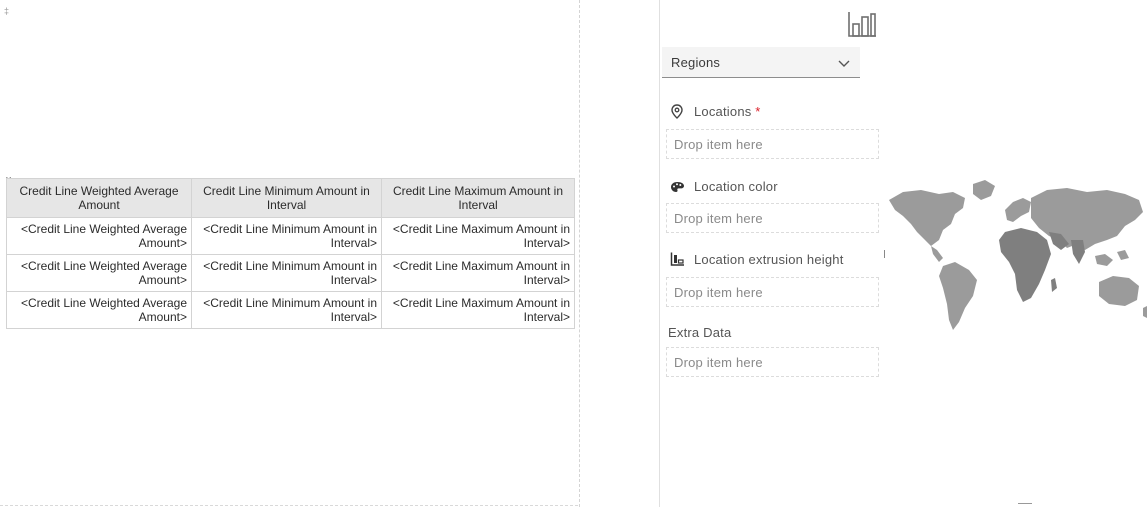  Describe the element at coordinates (700, 332) in the screenshot. I see `extra-data-slot-label: Extra Data` at that location.